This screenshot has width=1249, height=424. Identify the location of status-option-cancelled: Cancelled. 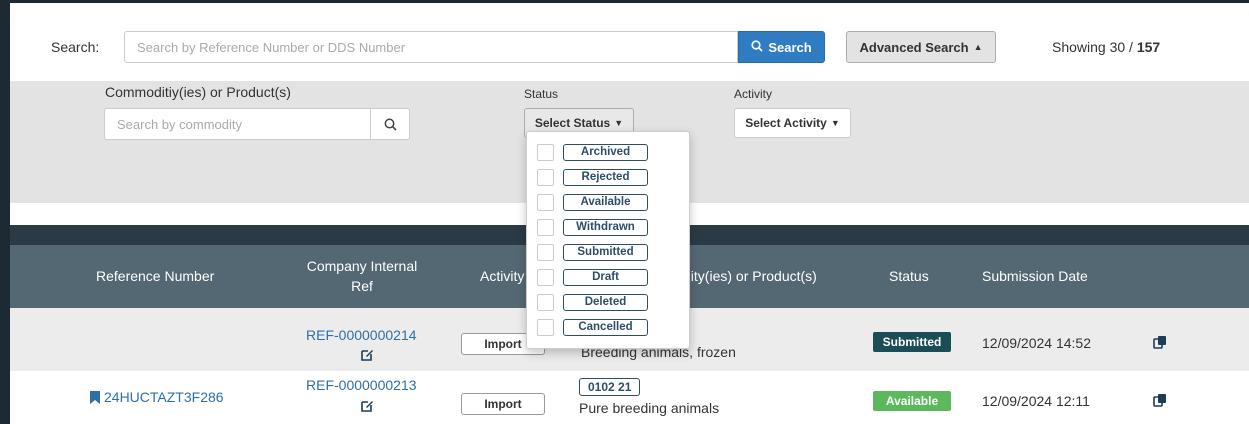
(592, 327).